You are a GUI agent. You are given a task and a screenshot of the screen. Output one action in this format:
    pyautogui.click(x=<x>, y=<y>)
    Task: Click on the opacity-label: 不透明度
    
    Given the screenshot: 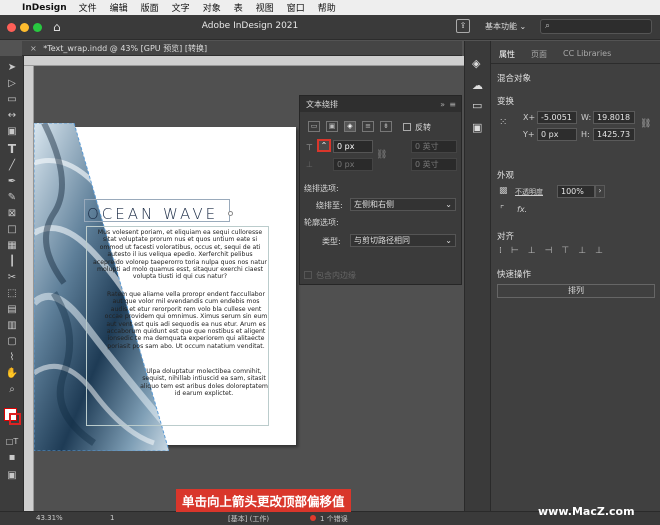 What is the action you would take?
    pyautogui.click(x=529, y=192)
    